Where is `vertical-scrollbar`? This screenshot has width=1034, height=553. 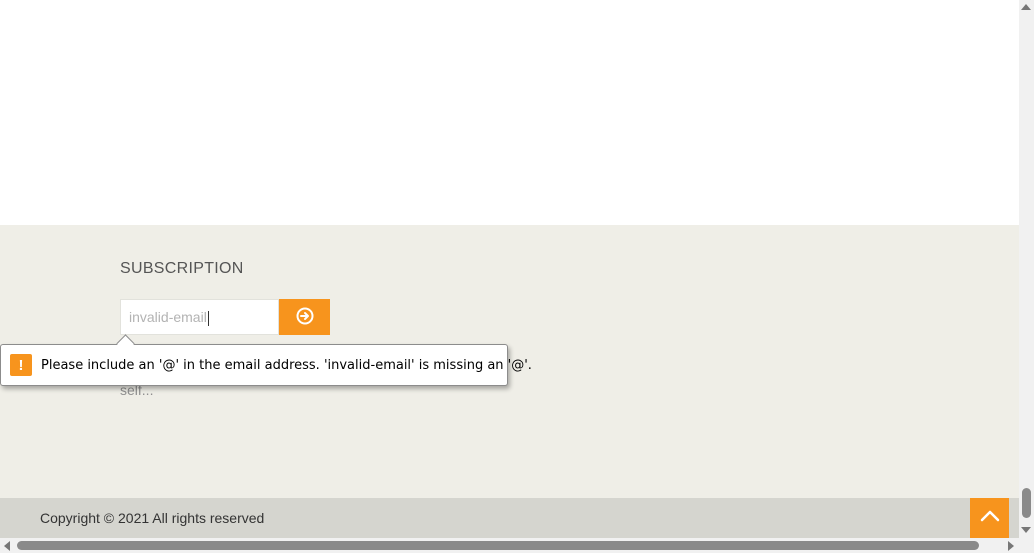
vertical-scrollbar is located at coordinates (1026, 269).